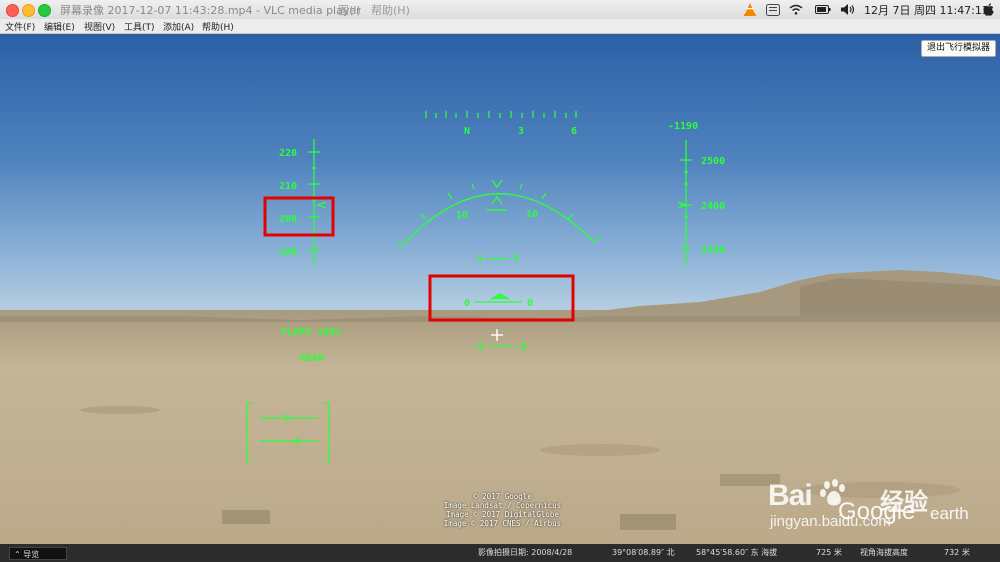  What do you see at coordinates (926, 9) in the screenshot?
I see `clock: 12月 7日 周四 11:47:13` at bounding box center [926, 9].